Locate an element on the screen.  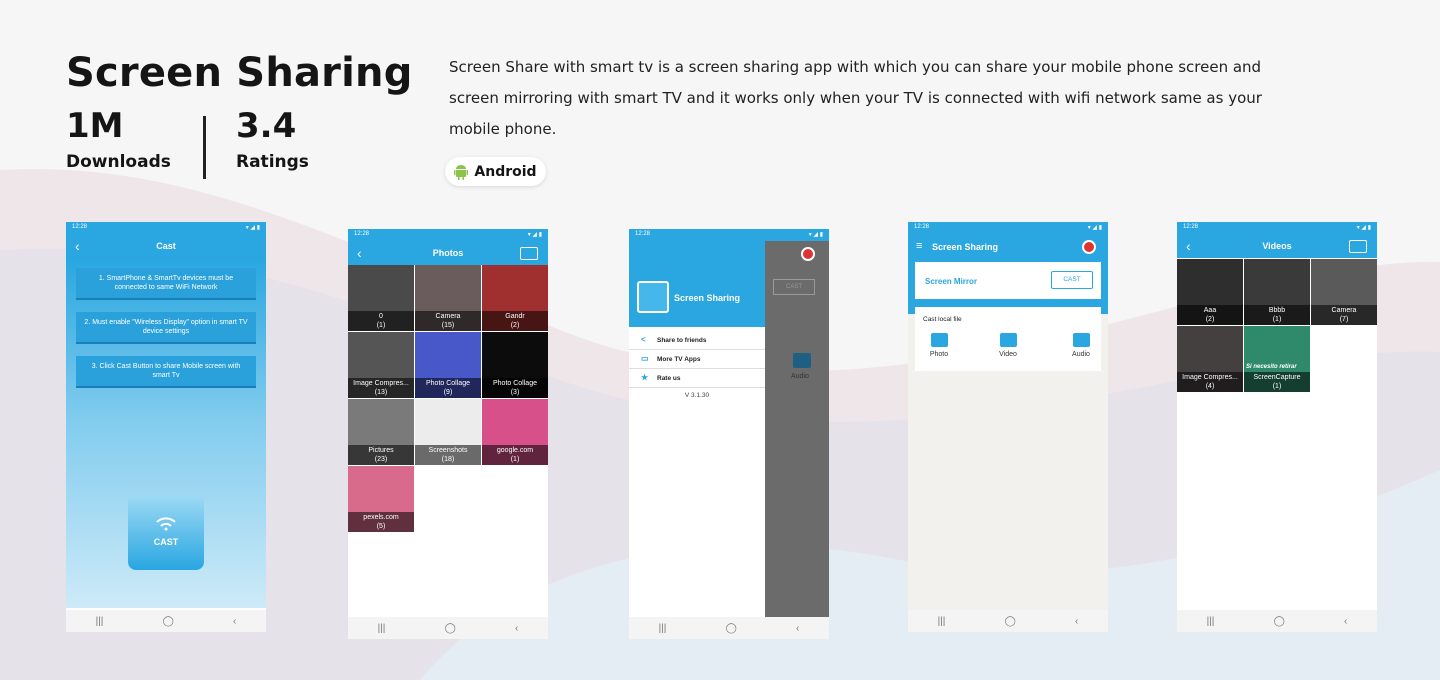
album-tile: Camera (15) is located at coordinates (448, 298).